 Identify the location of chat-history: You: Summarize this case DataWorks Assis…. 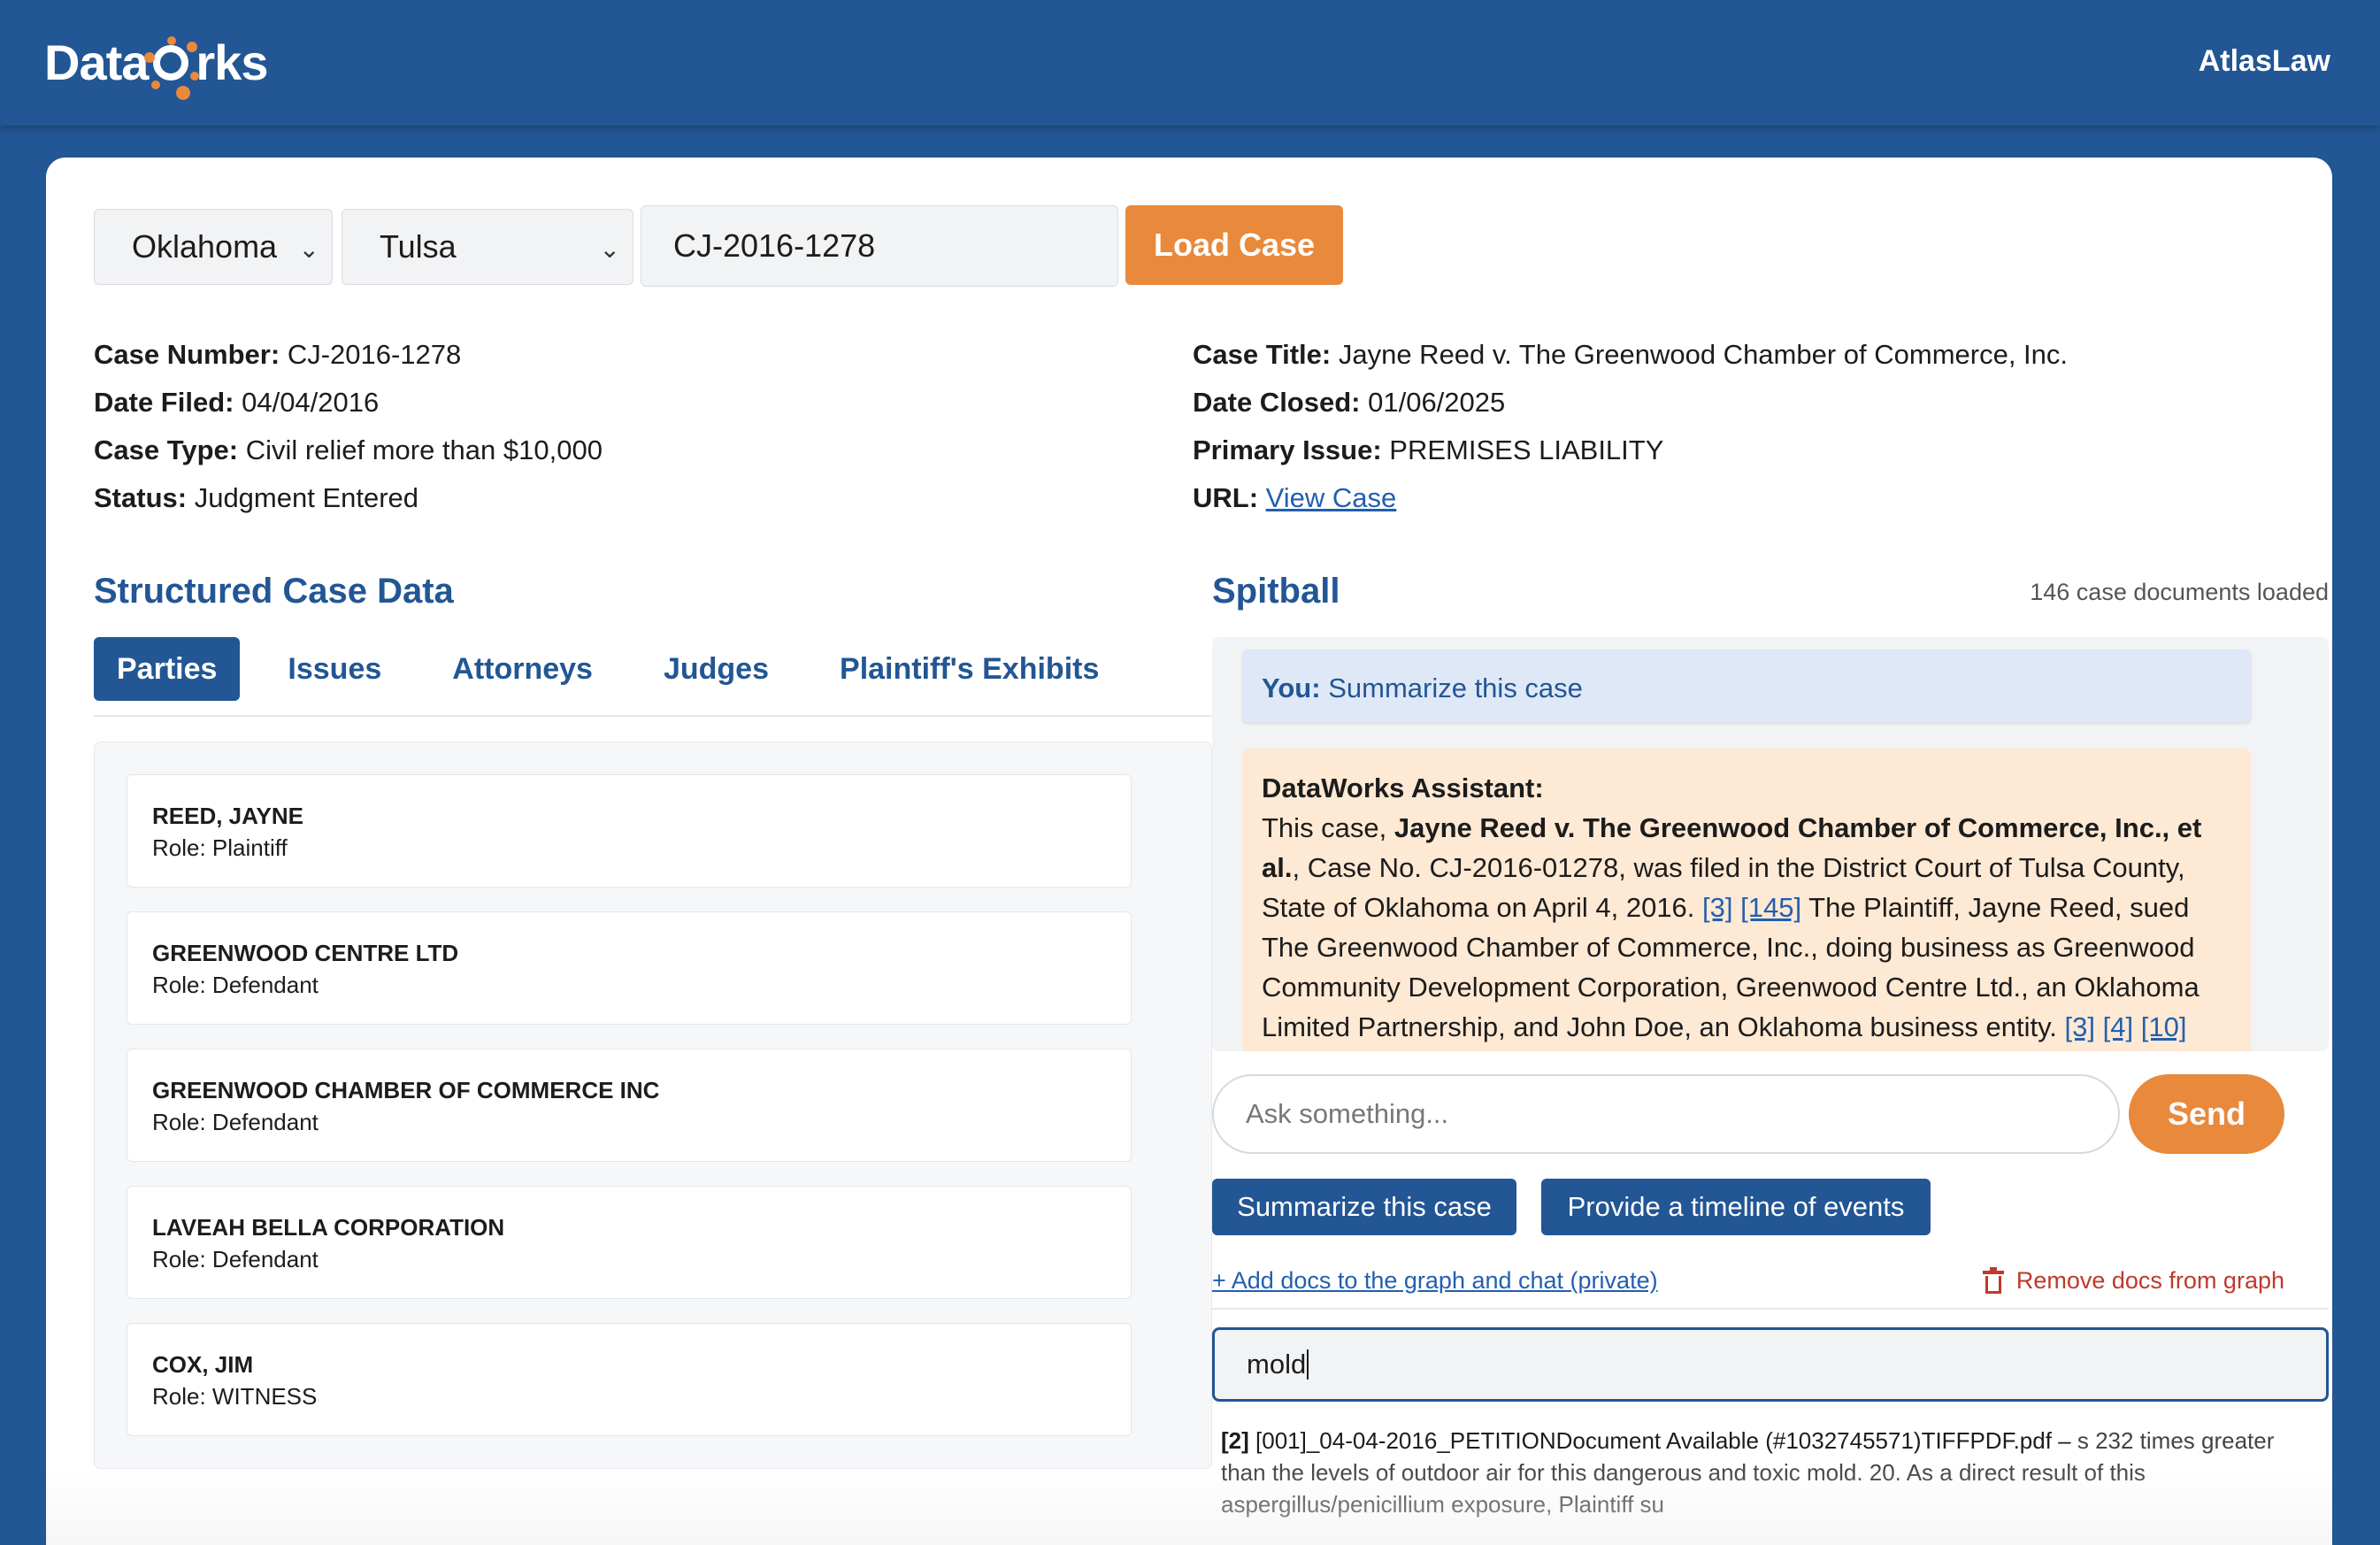
(1770, 844).